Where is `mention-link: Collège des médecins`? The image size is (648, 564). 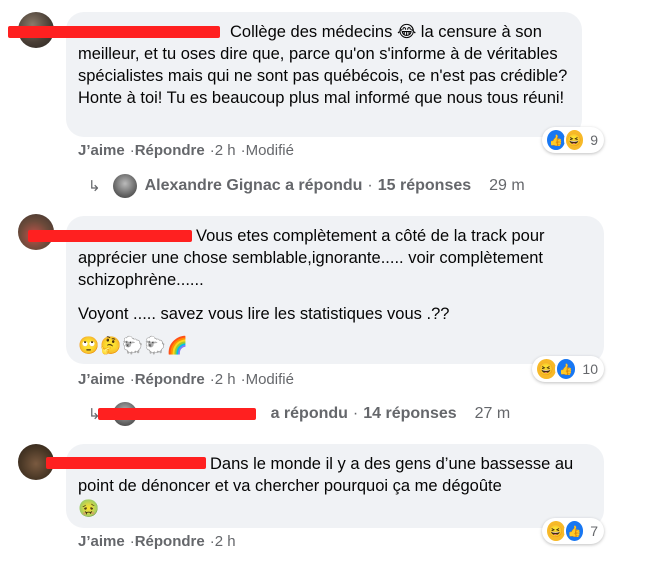
mention-link: Collège des médecins is located at coordinates (311, 32).